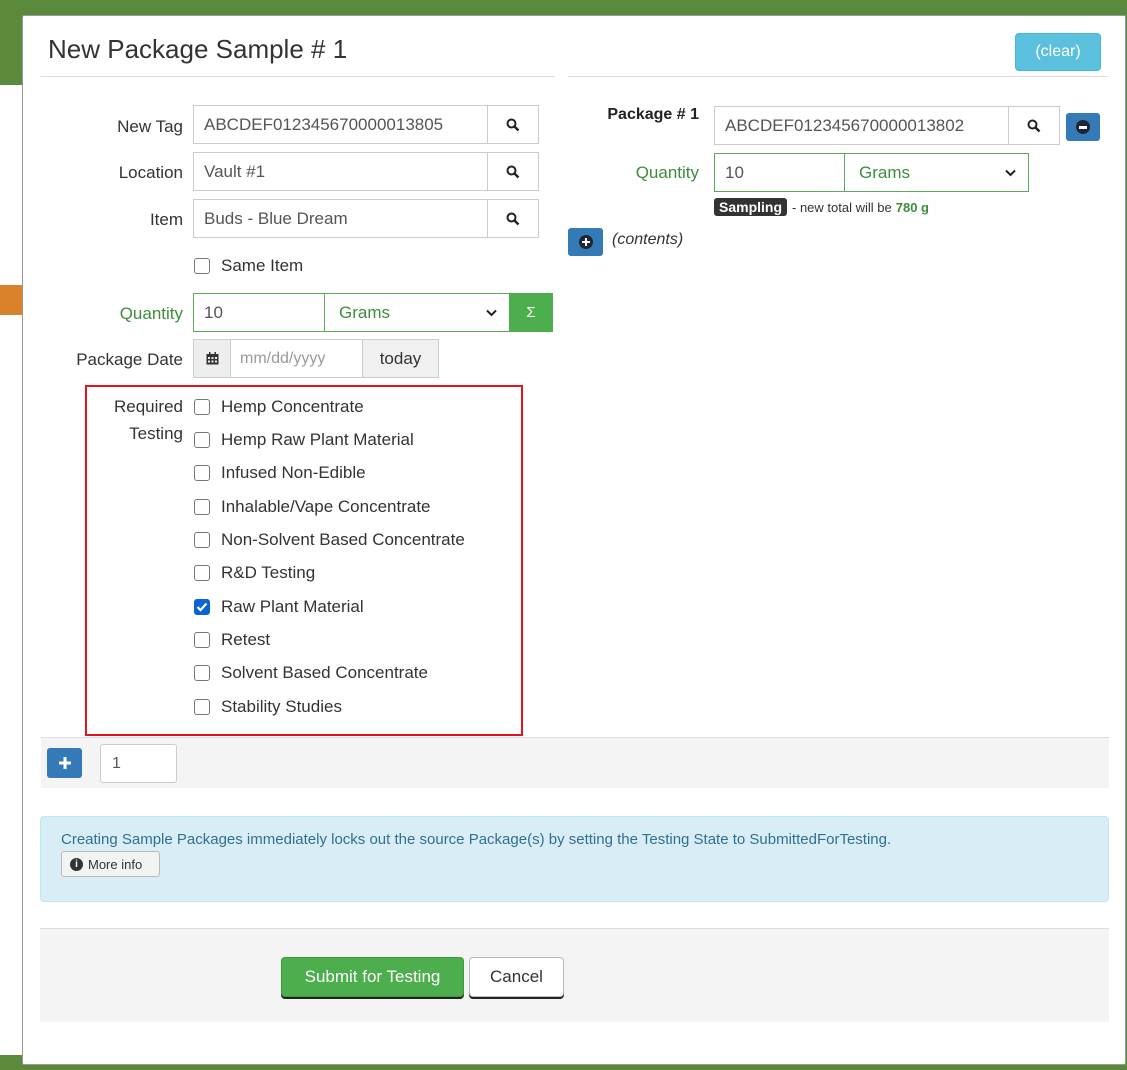 This screenshot has width=1127, height=1070. What do you see at coordinates (936, 172) in the screenshot?
I see `package-unit-select: Grams` at bounding box center [936, 172].